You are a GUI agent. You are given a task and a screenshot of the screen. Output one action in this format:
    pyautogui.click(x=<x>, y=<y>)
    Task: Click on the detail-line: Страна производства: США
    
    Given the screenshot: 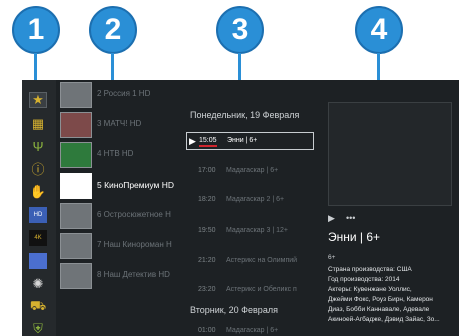 What is the action you would take?
    pyautogui.click(x=370, y=269)
    